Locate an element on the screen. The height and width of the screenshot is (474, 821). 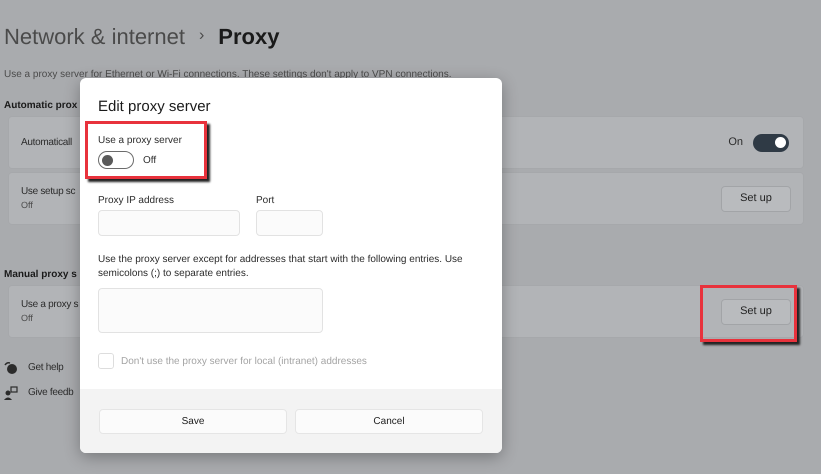
footer-link: Give feedb is located at coordinates (51, 392).